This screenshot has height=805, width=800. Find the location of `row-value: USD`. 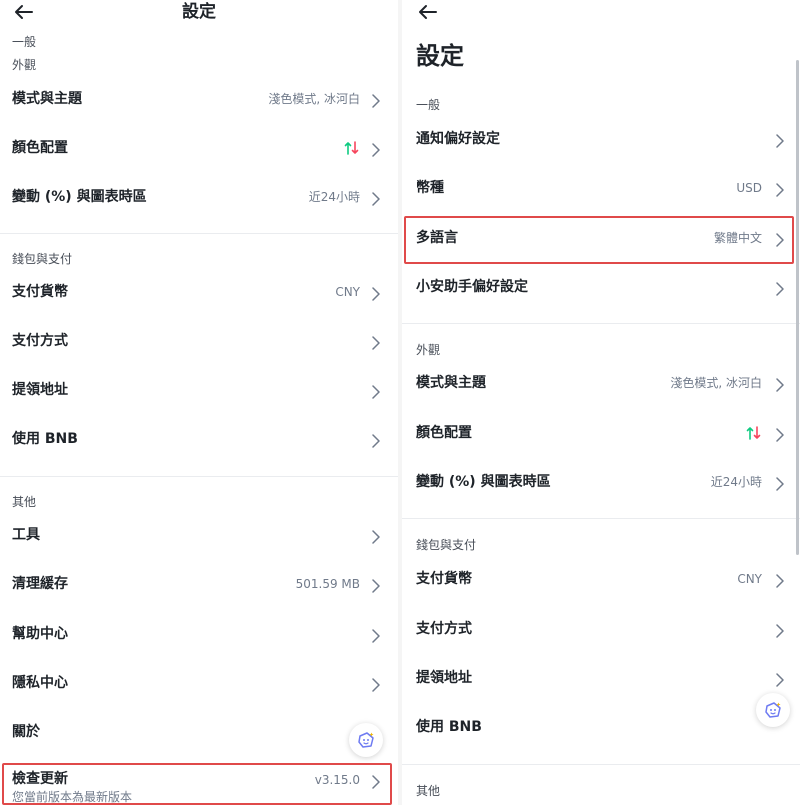

row-value: USD is located at coordinates (749, 188).